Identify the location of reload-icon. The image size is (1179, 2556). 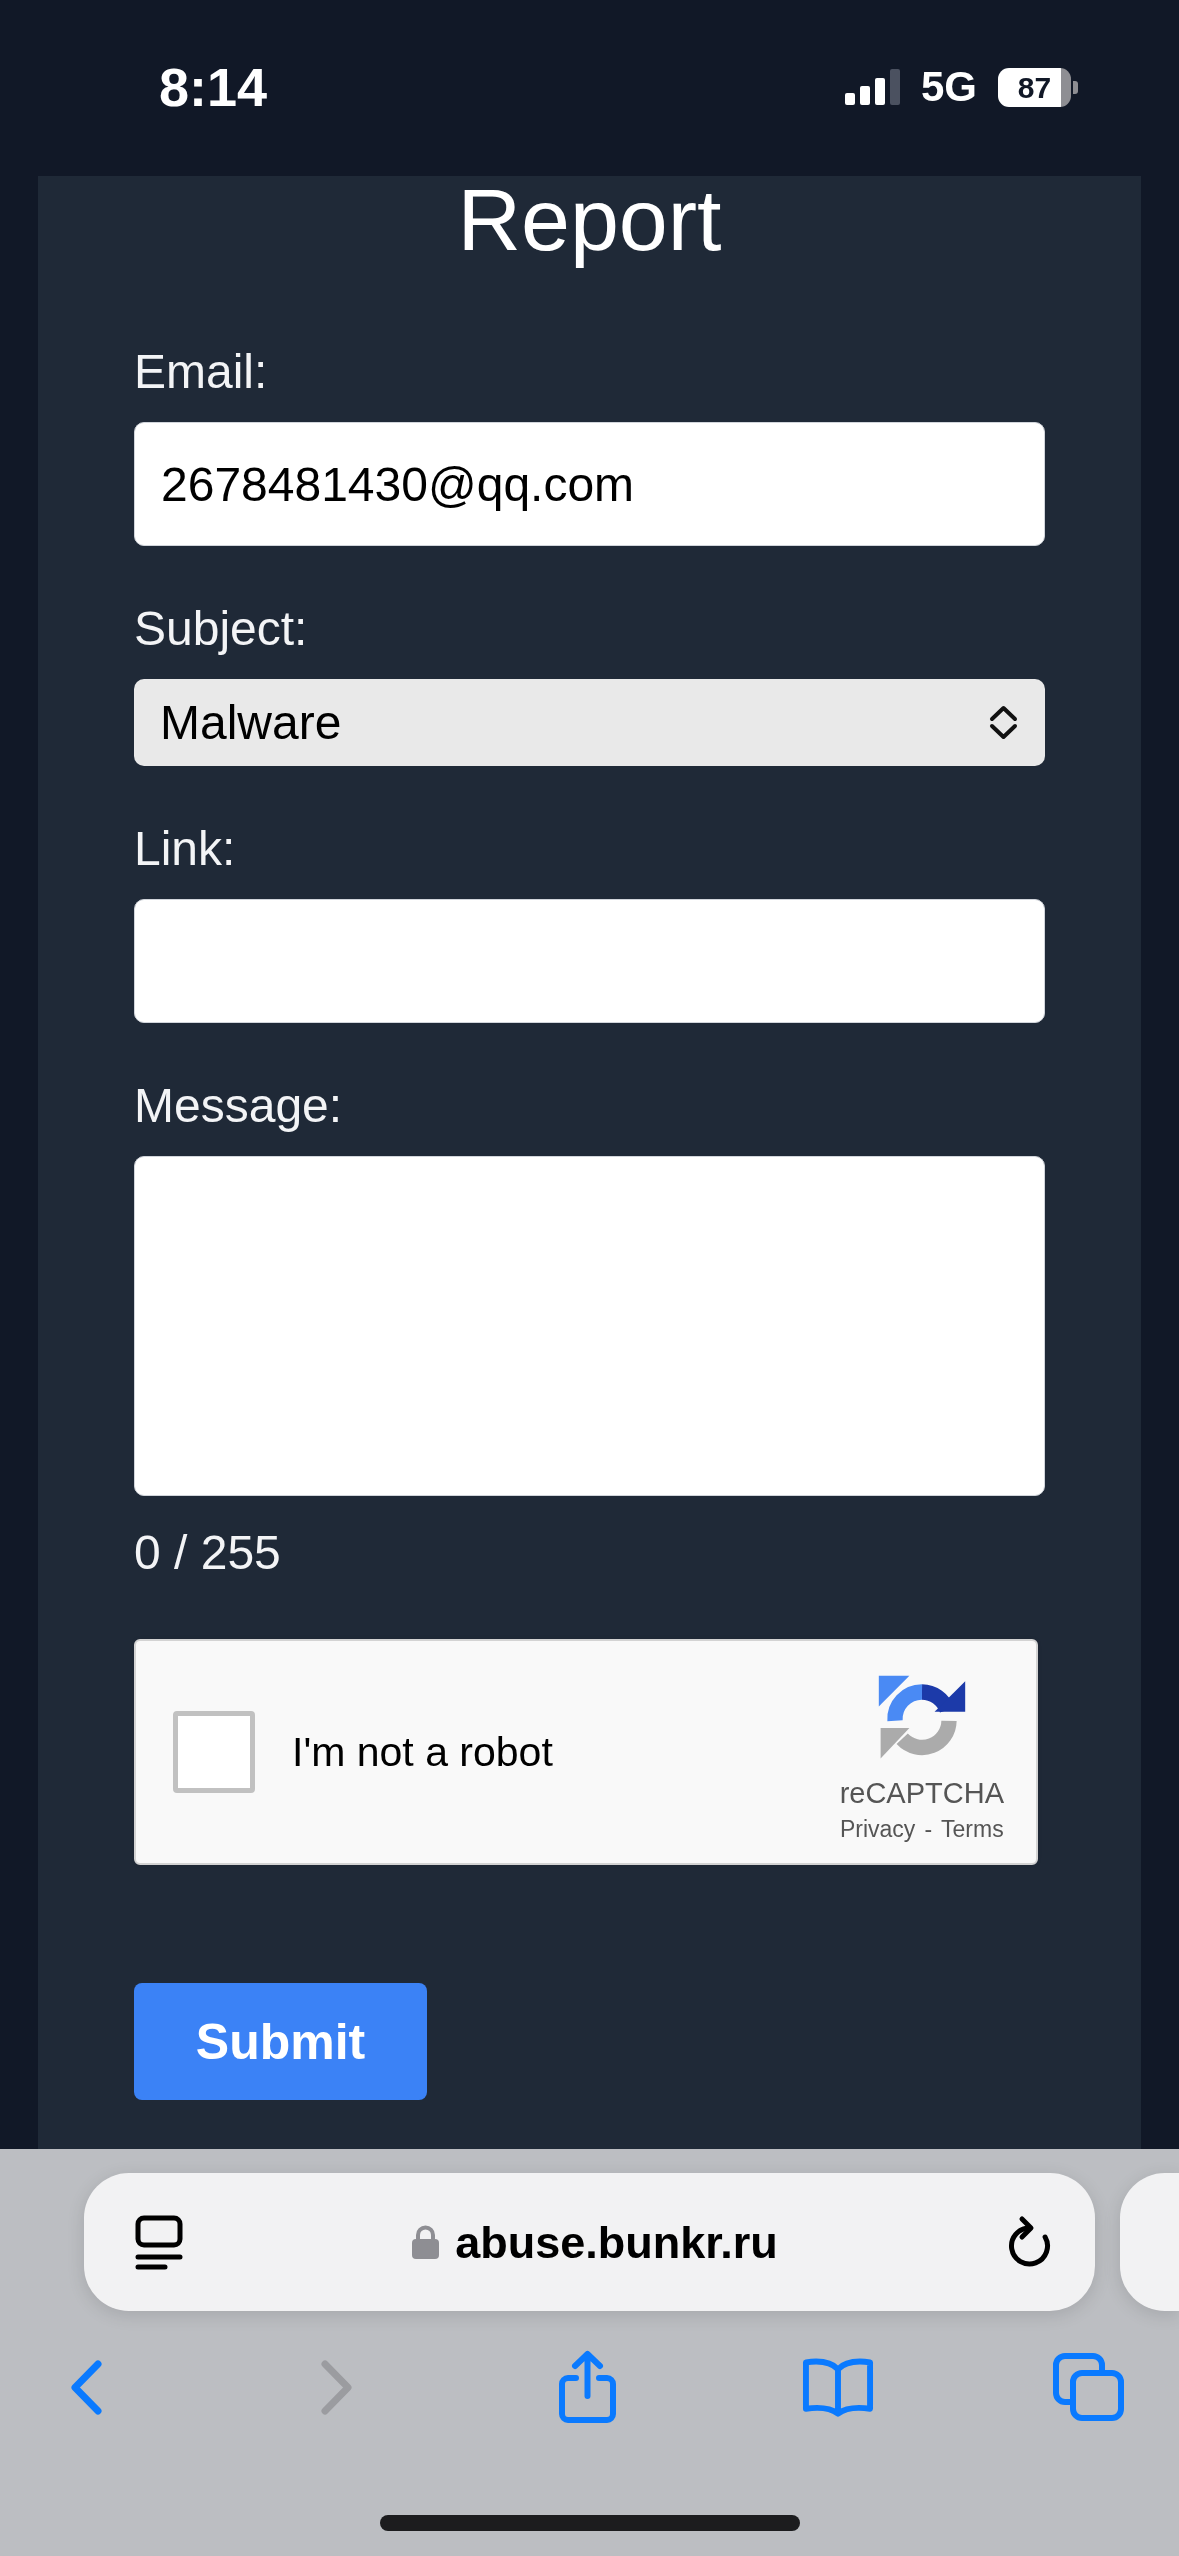
(1029, 2242).